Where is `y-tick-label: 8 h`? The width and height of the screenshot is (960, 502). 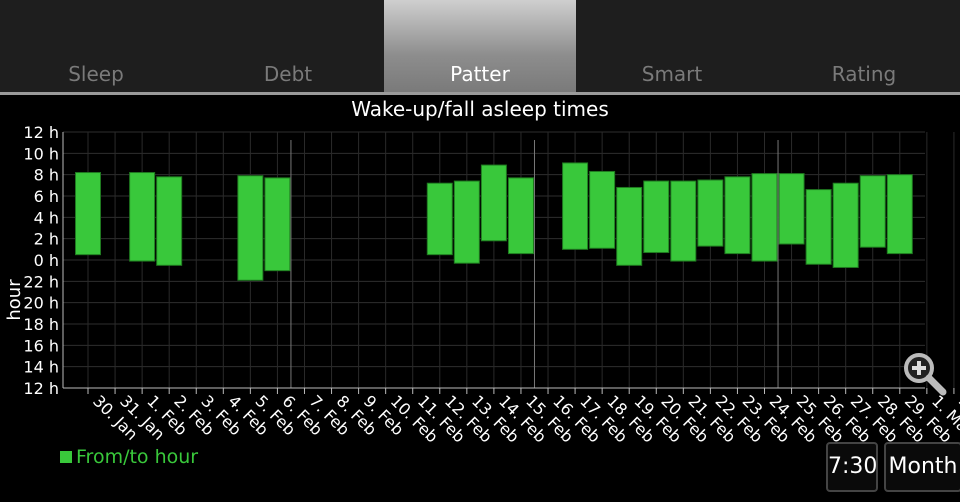
y-tick-label: 8 h is located at coordinates (46, 175).